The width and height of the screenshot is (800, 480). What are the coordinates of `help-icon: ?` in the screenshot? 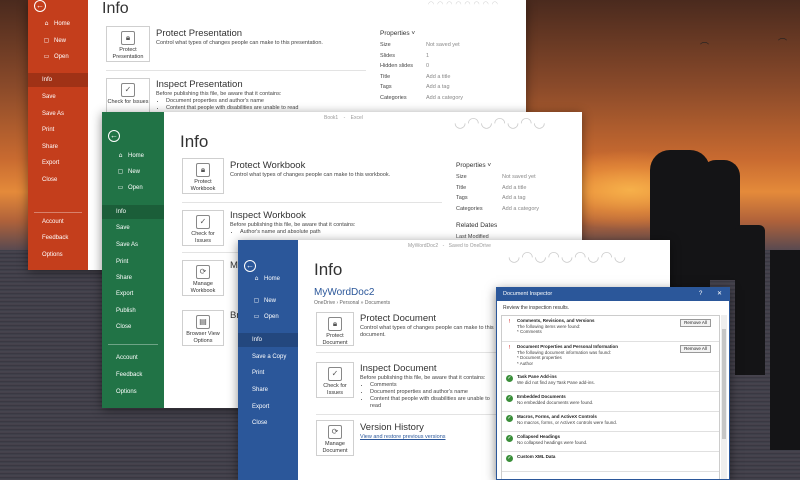 It's located at (700, 294).